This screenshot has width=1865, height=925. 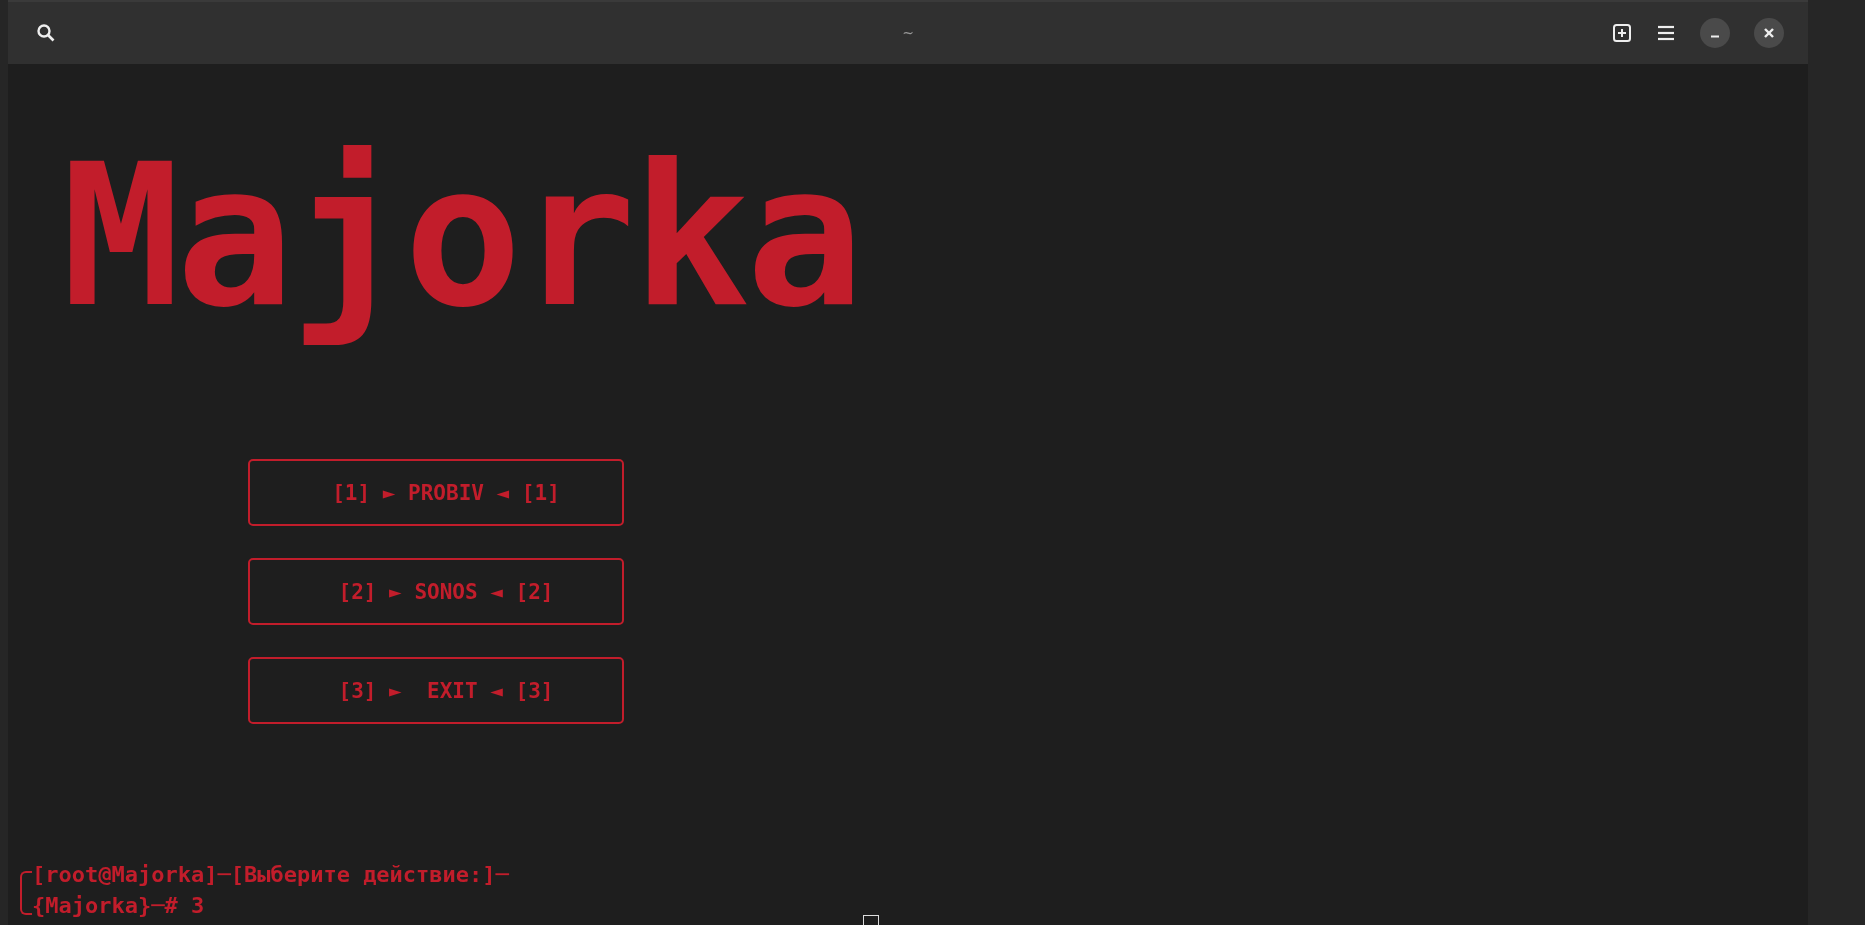 What do you see at coordinates (1622, 33) in the screenshot?
I see `new-tab-icon` at bounding box center [1622, 33].